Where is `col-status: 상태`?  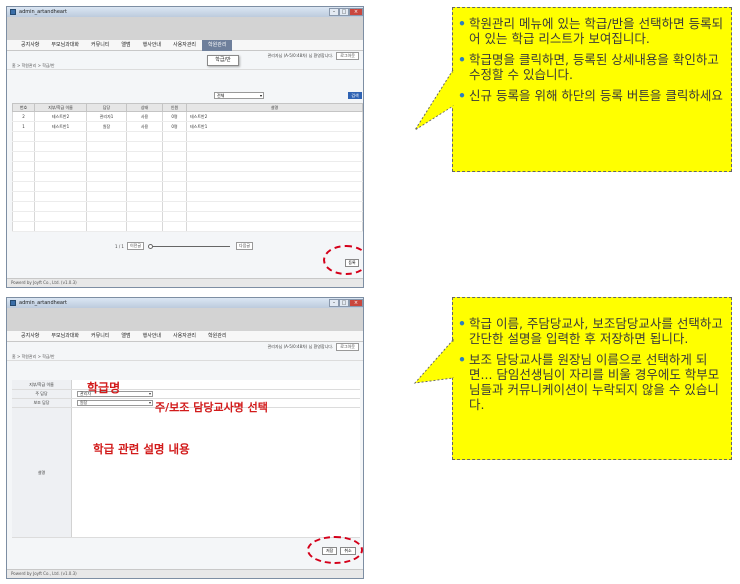
col-status: 상태 is located at coordinates (144, 107).